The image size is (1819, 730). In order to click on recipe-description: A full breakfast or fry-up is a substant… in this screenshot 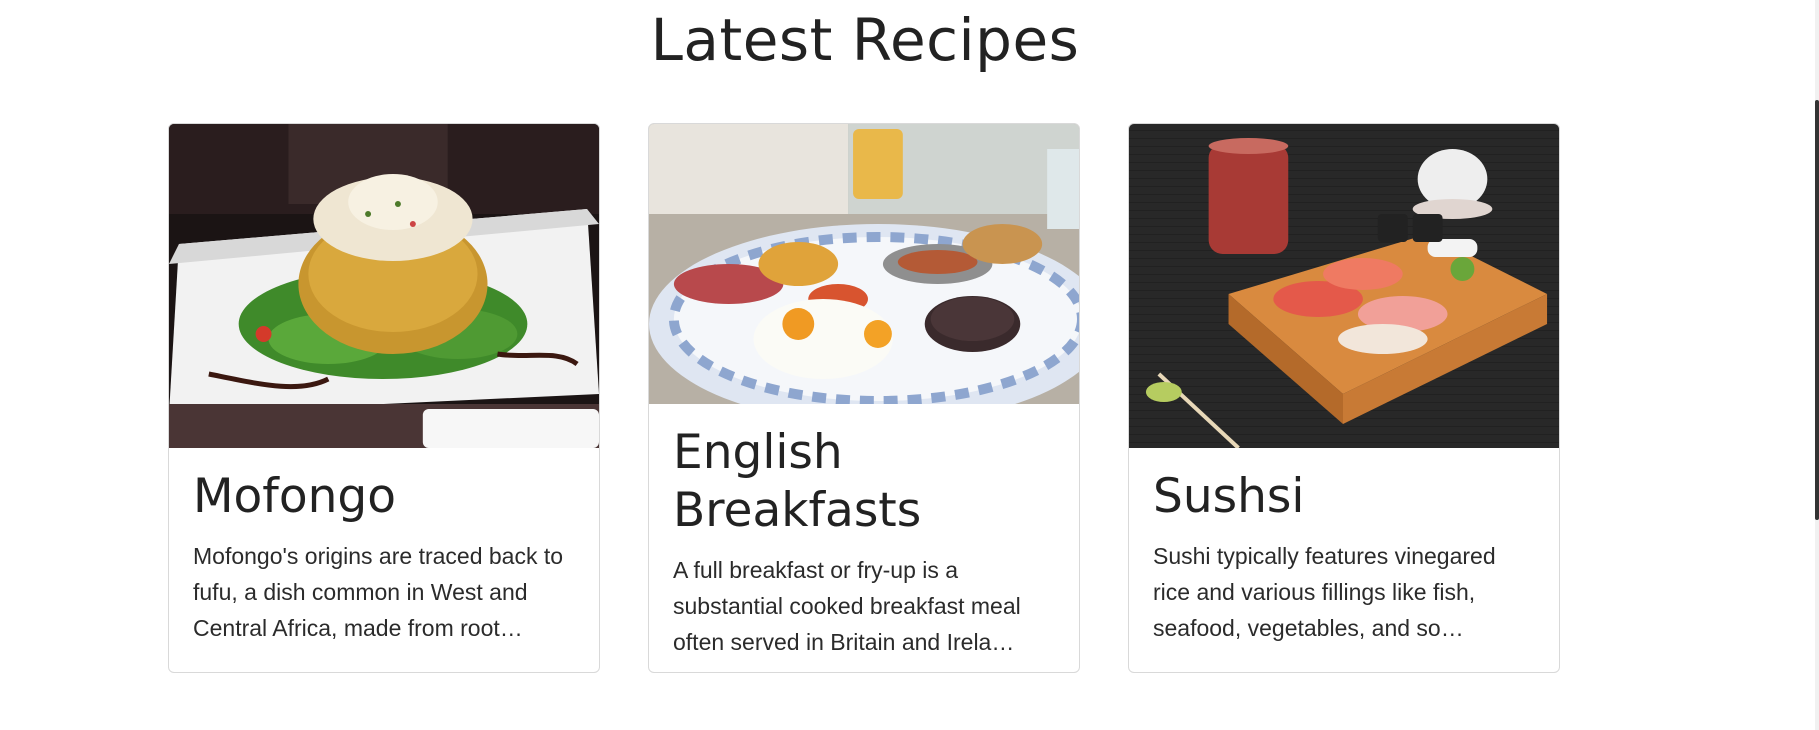, I will do `click(847, 606)`.